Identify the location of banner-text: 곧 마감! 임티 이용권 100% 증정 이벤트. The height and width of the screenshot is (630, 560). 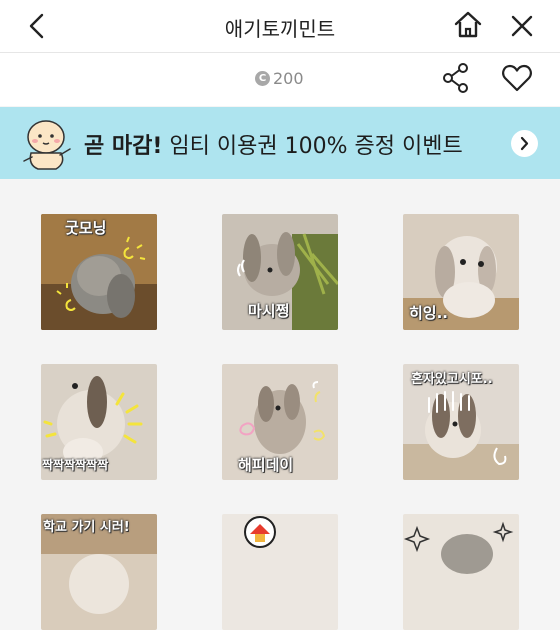
(273, 144).